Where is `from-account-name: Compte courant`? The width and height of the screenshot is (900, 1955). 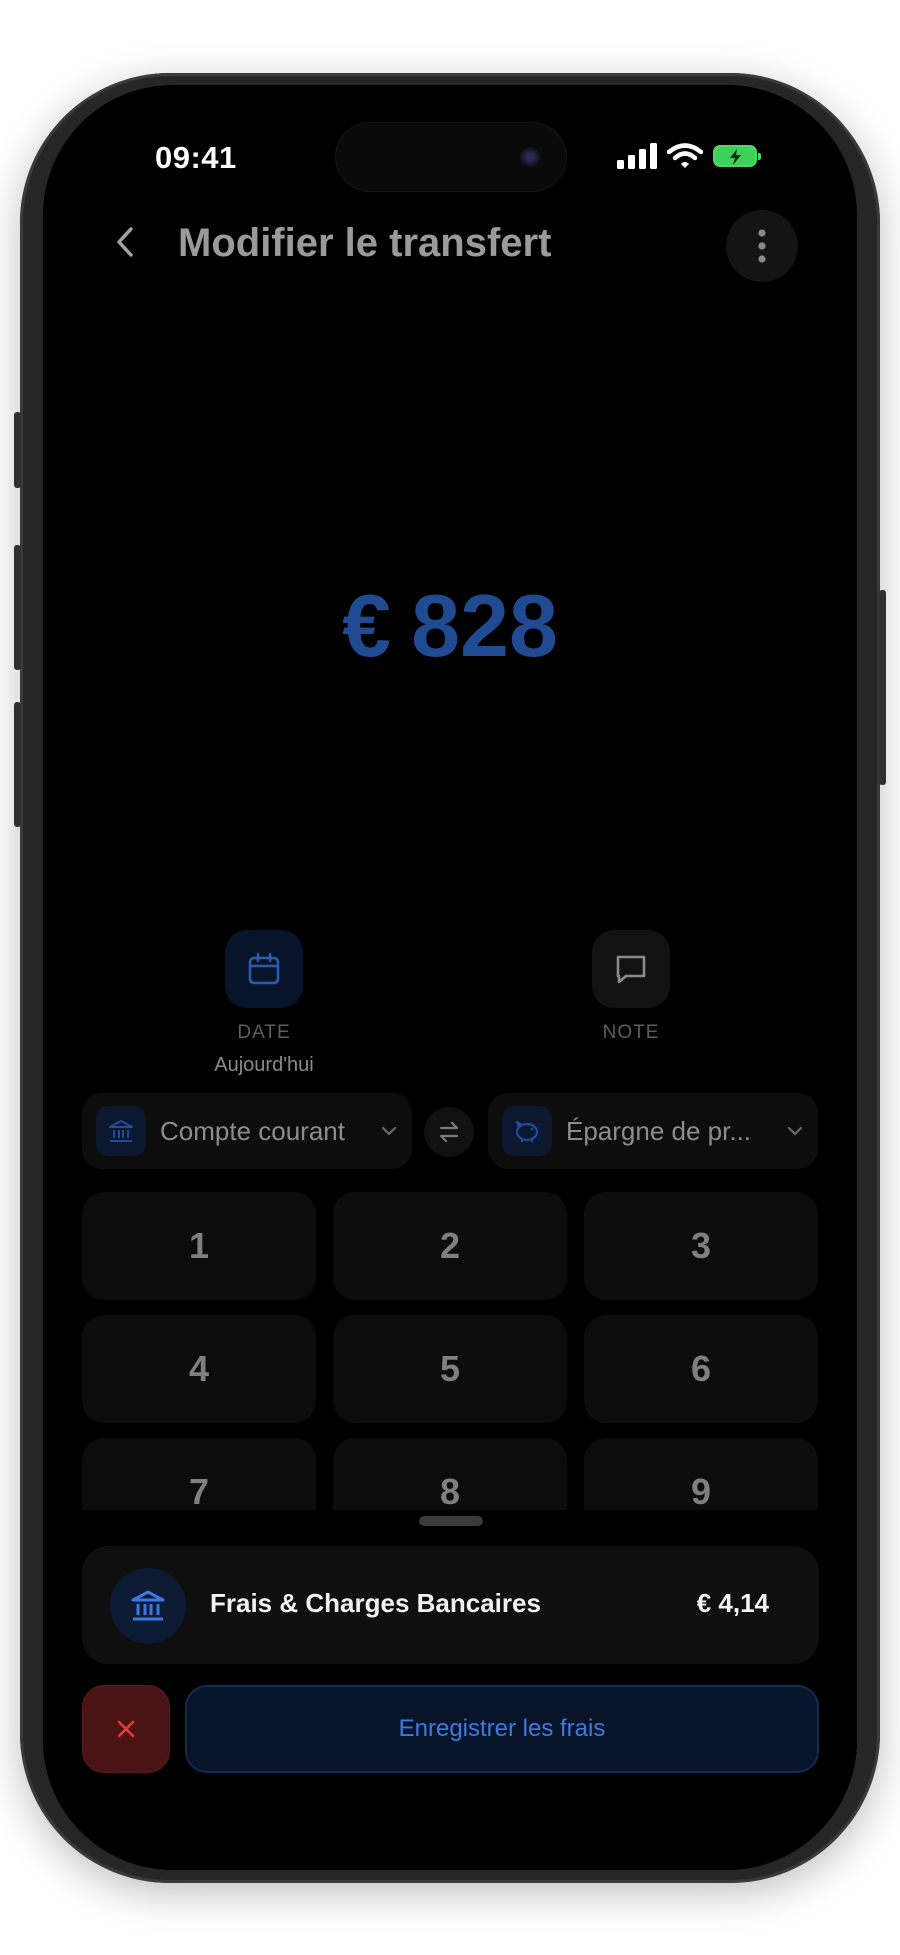 from-account-name: Compte courant is located at coordinates (252, 1130).